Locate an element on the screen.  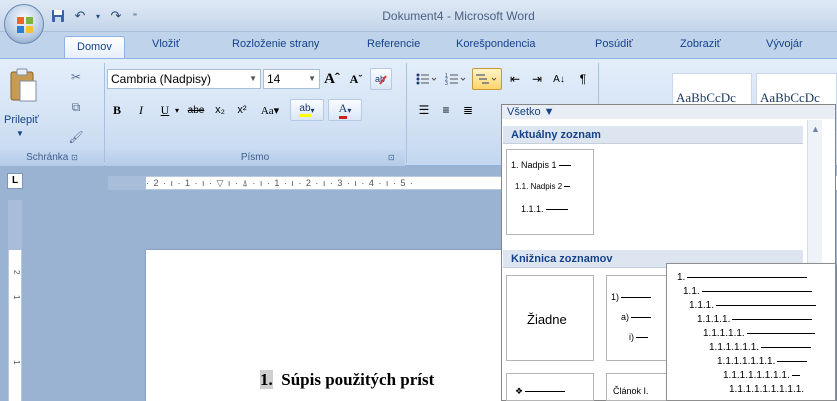
multilevel-list-icon is located at coordinates (486, 79).